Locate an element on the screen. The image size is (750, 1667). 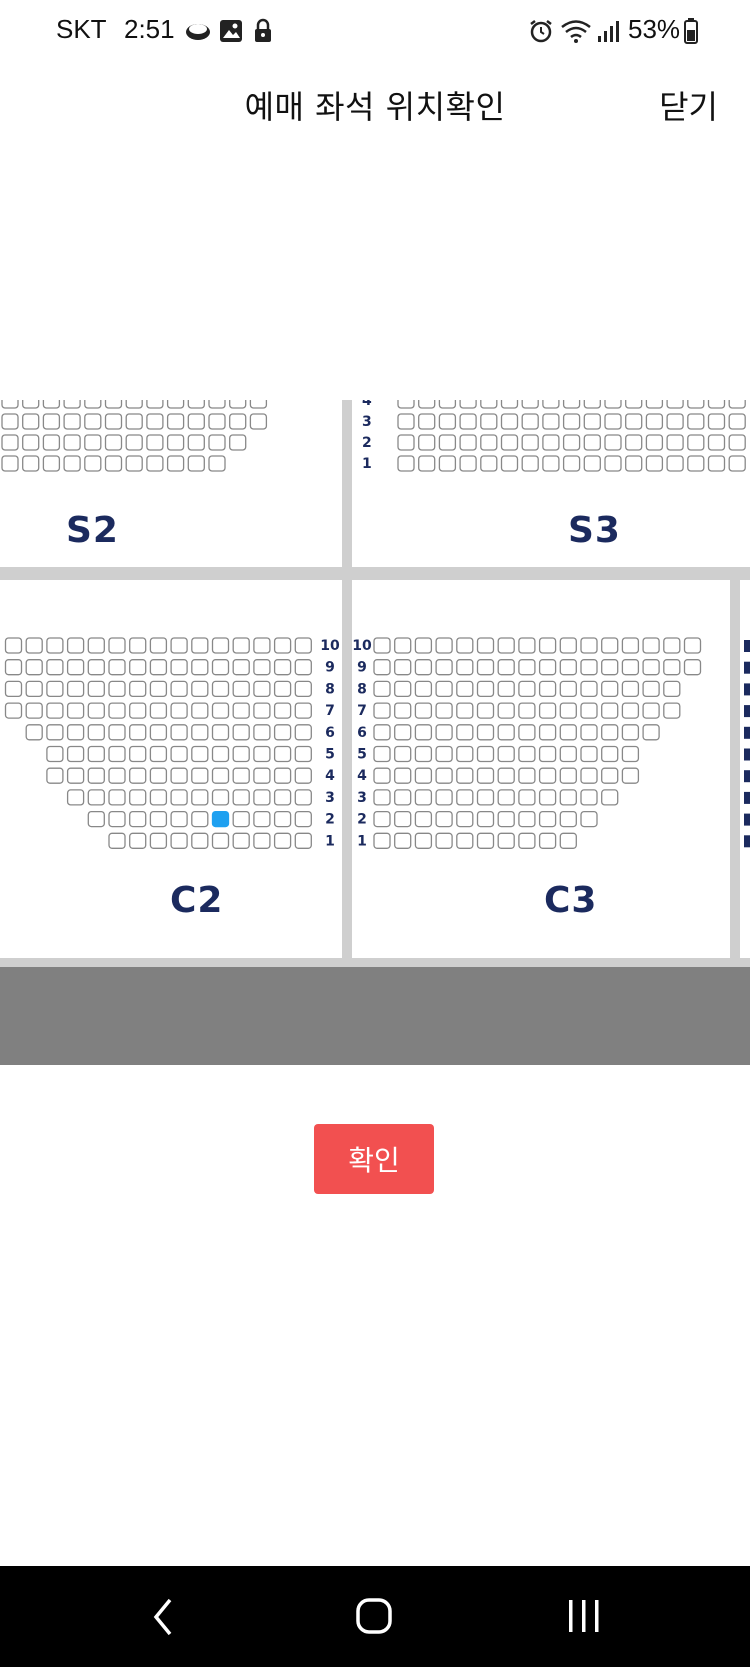
confirm-button: 확인 is located at coordinates (374, 1159).